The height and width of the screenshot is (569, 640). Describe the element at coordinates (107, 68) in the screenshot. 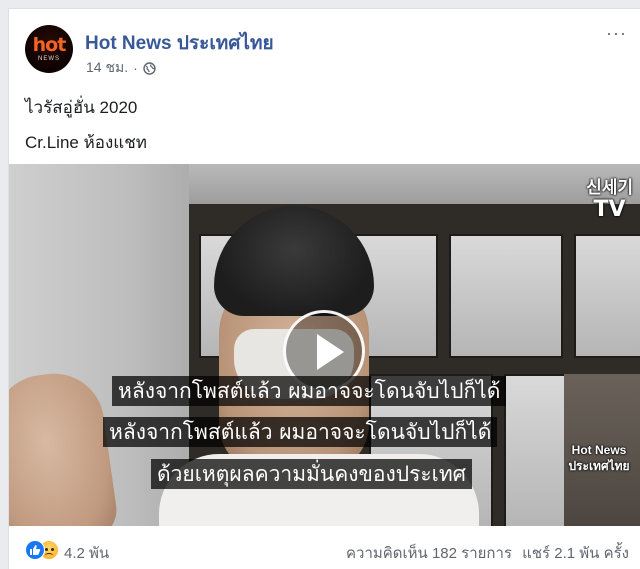

I see `post-timestamp: 14 ชม.` at that location.